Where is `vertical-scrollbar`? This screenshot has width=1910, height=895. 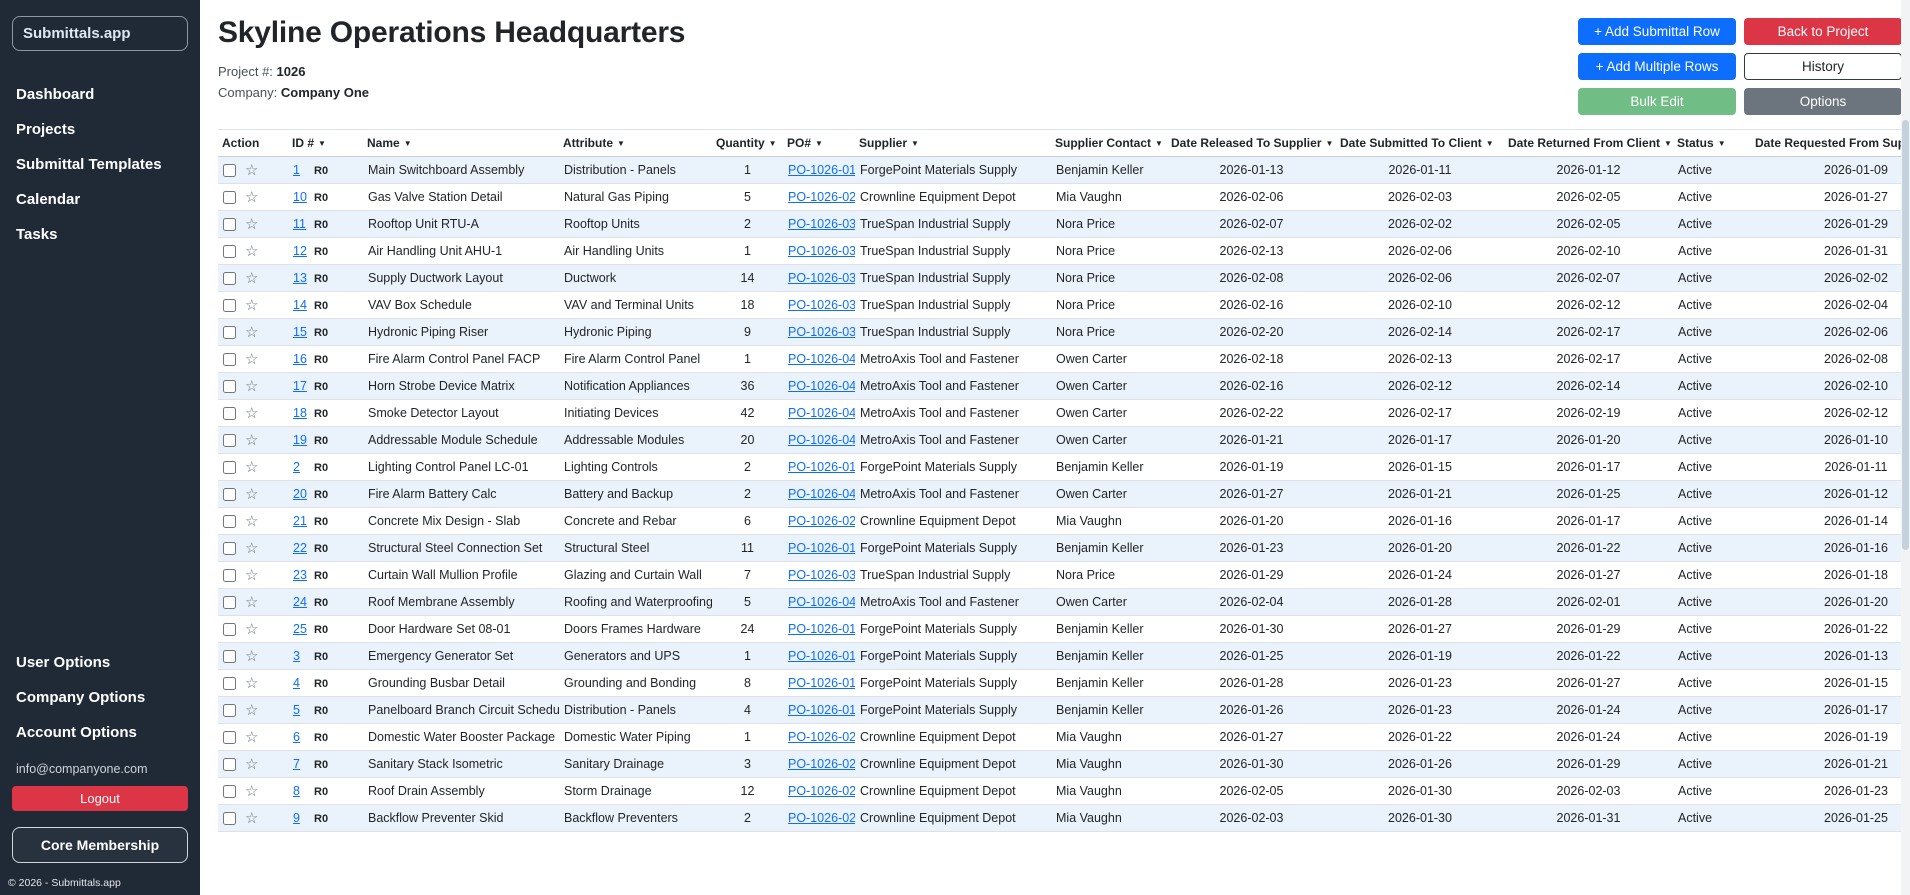
vertical-scrollbar is located at coordinates (1905, 447).